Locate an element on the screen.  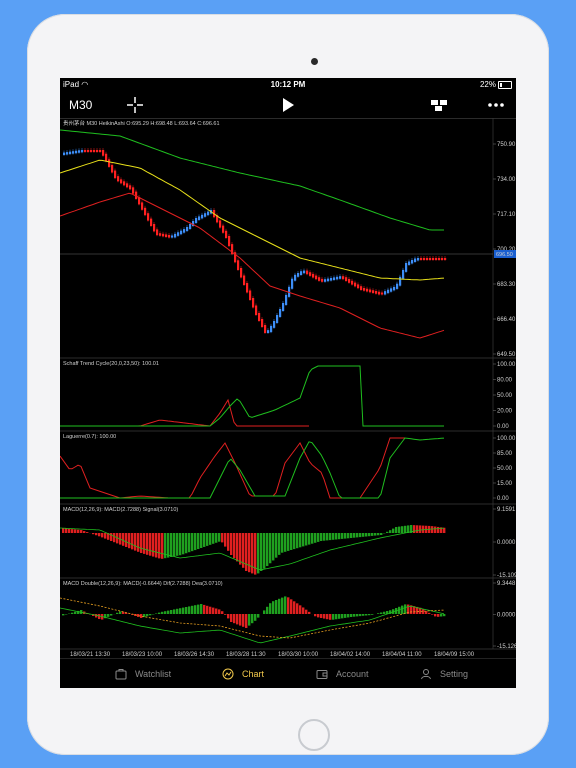
tab-account: Account is located at coordinates (342, 674).